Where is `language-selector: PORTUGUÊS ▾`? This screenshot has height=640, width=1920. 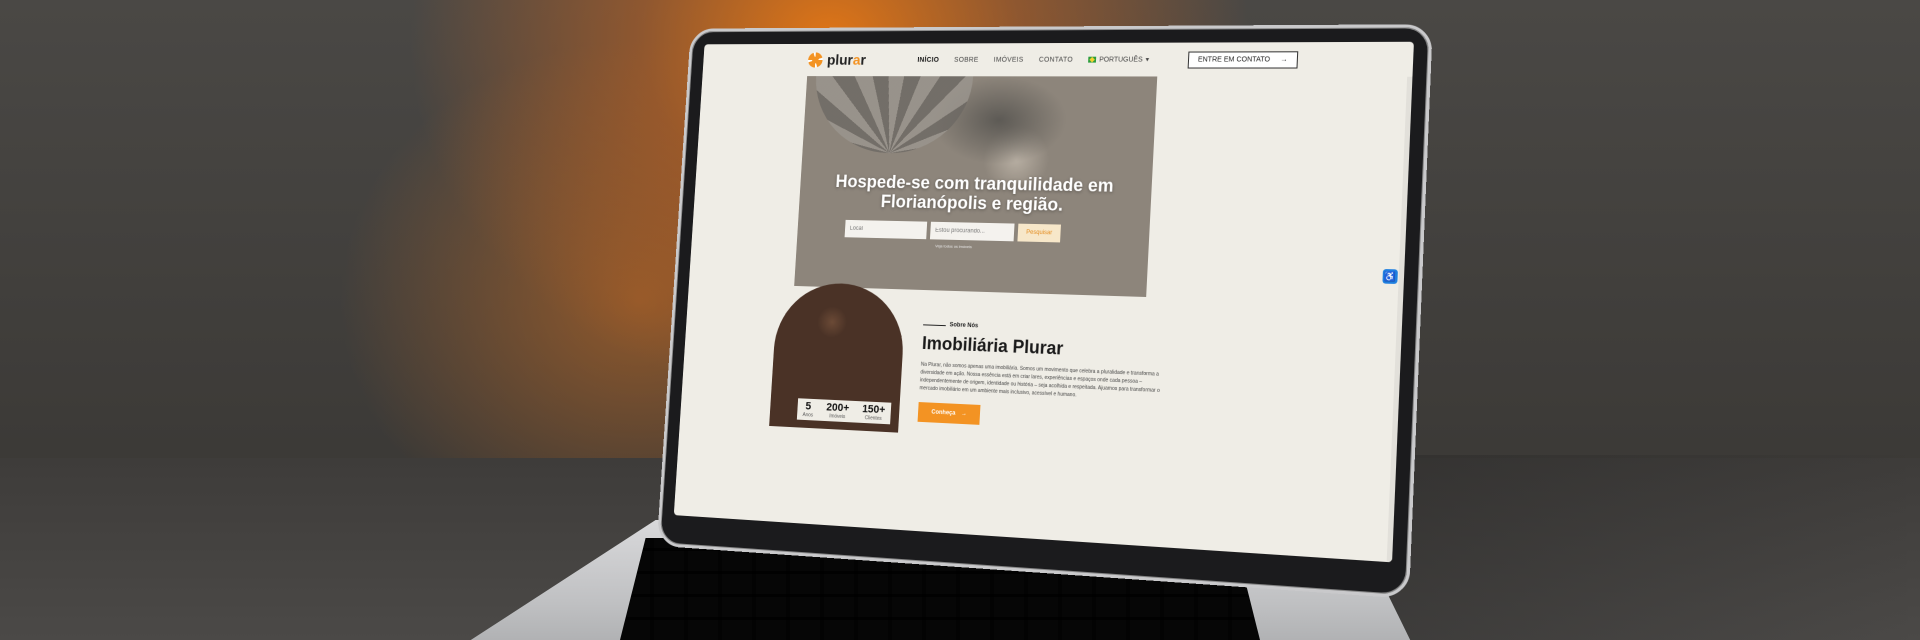
language-selector: PORTUGUÊS ▾ is located at coordinates (1118, 60).